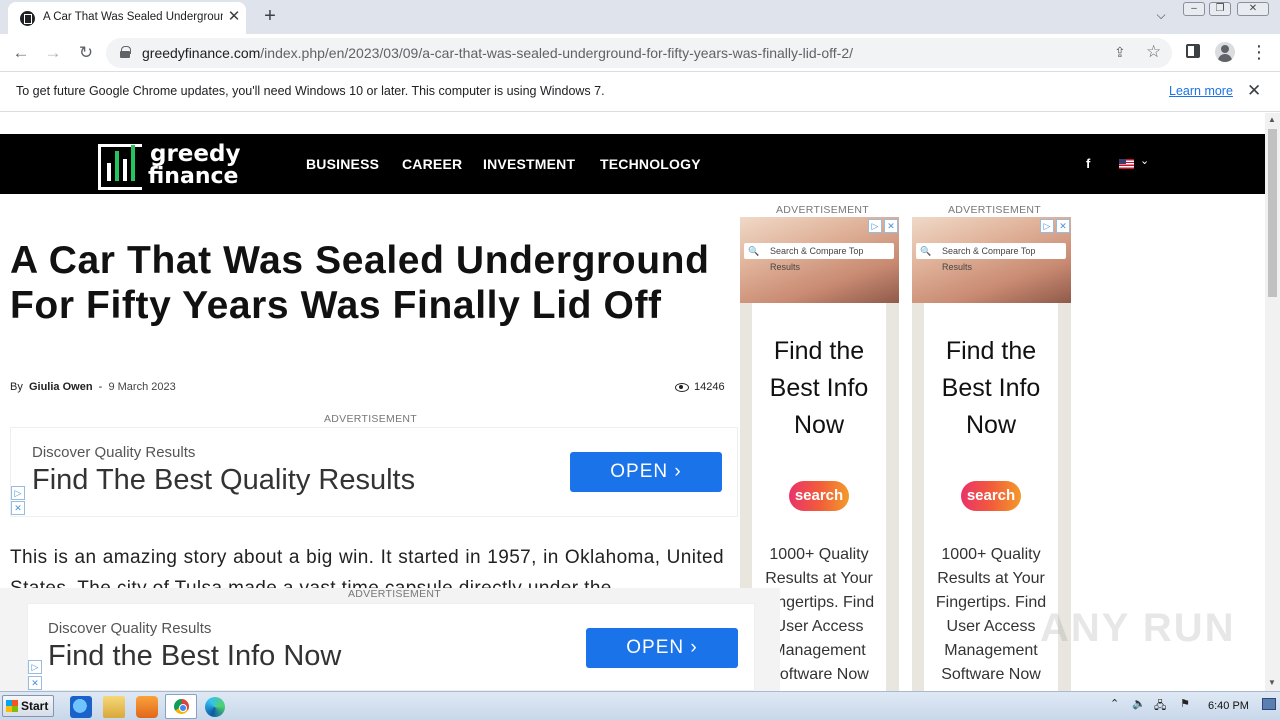 Image resolution: width=1280 pixels, height=720 pixels. Describe the element at coordinates (16, 387) in the screenshot. I see `byline-by: By` at that location.